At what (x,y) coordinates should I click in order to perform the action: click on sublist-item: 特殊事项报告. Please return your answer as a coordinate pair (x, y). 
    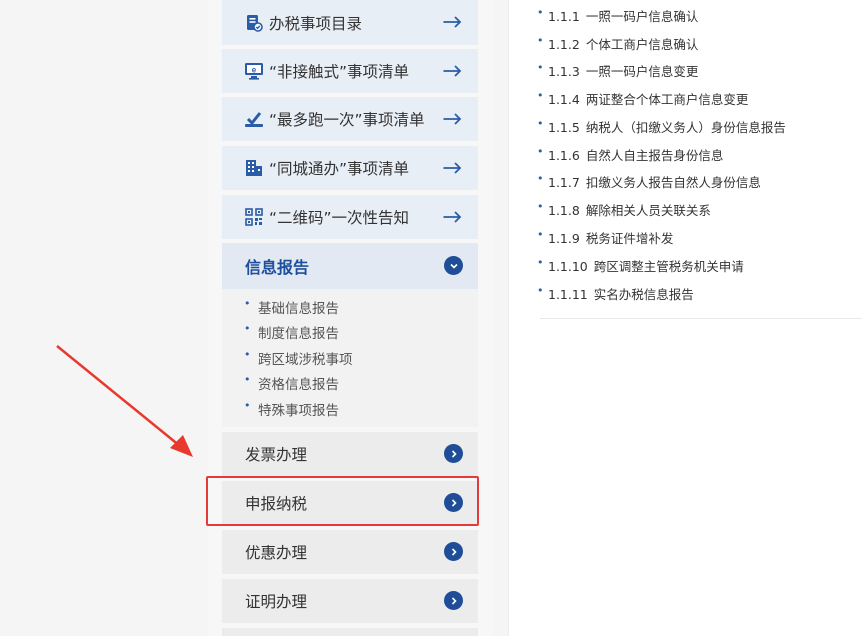
    Looking at the image, I should click on (291, 409).